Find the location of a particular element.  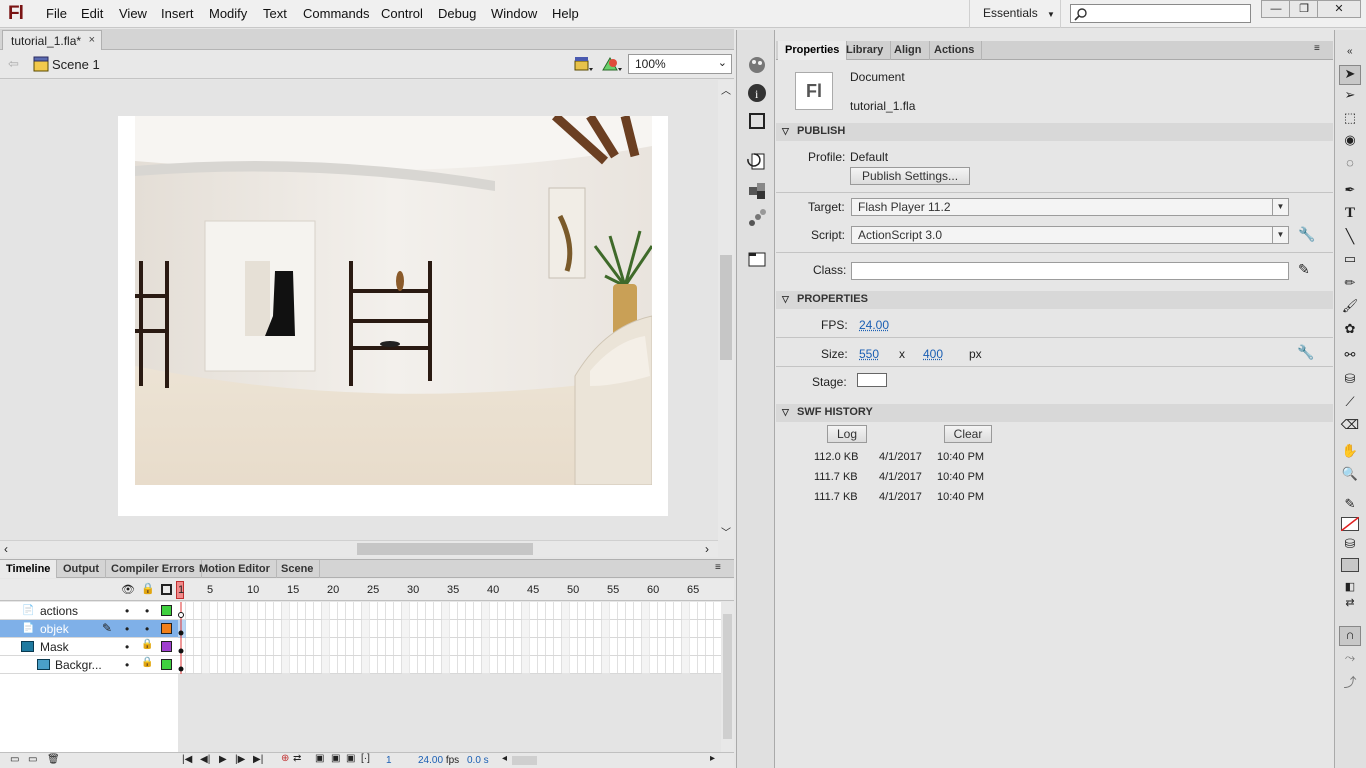

menu-window: Window is located at coordinates (514, 13).